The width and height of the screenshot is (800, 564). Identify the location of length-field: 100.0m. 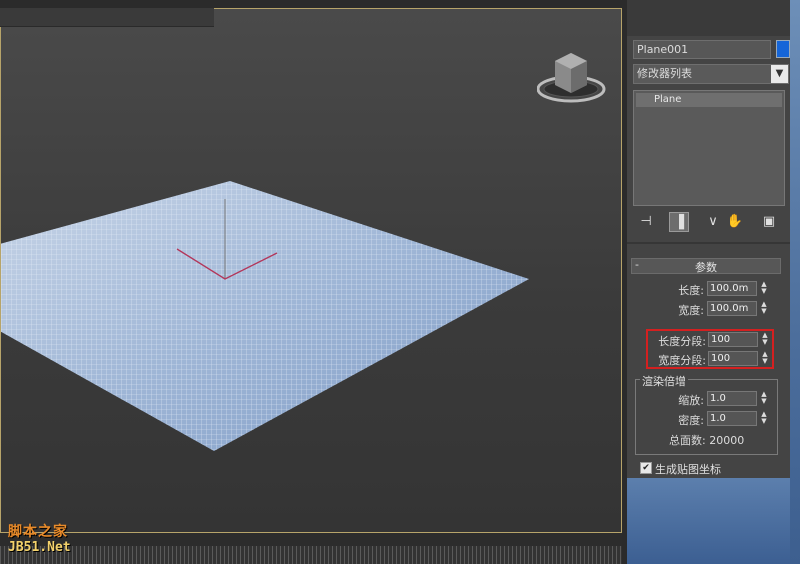
(732, 288).